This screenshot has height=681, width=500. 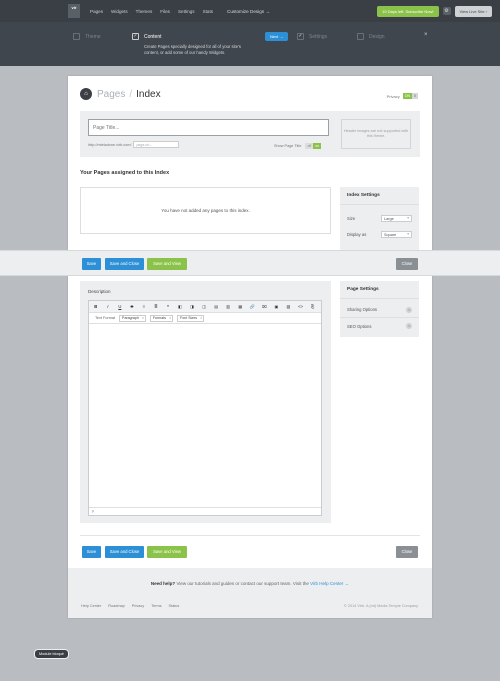 What do you see at coordinates (357, 234) in the screenshot?
I see `index-display-label: Display as` at bounding box center [357, 234].